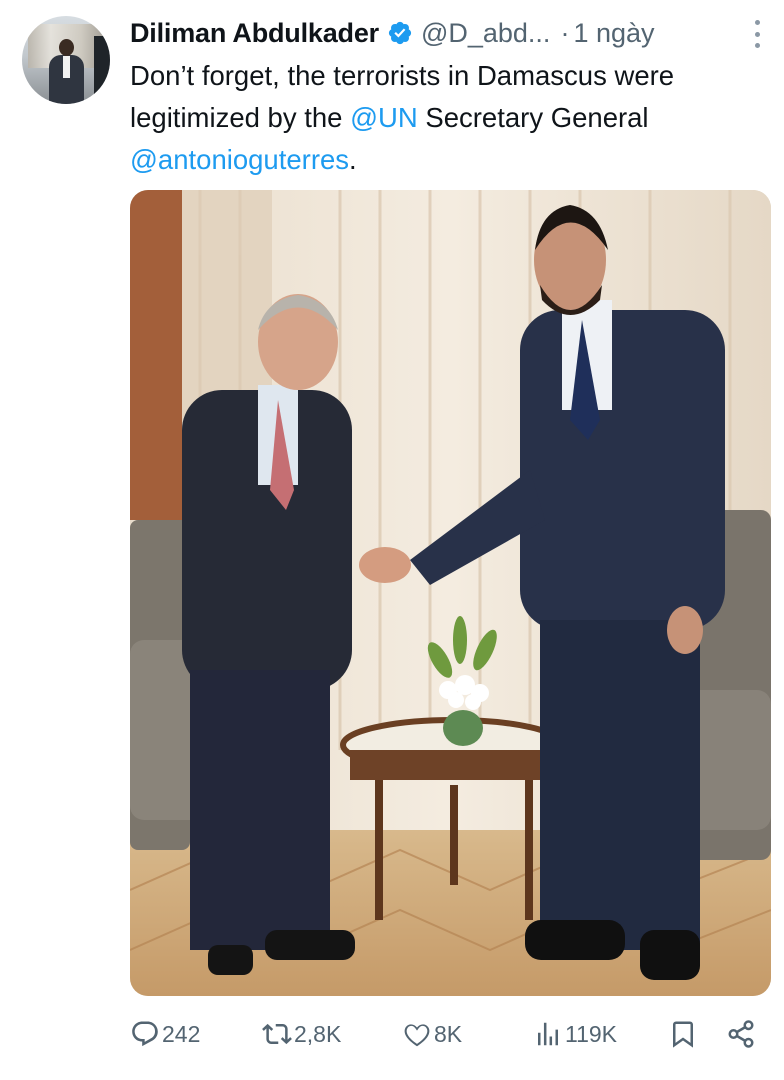 The width and height of the screenshot is (784, 1080). Describe the element at coordinates (417, 1035) in the screenshot. I see `heart-icon` at that location.